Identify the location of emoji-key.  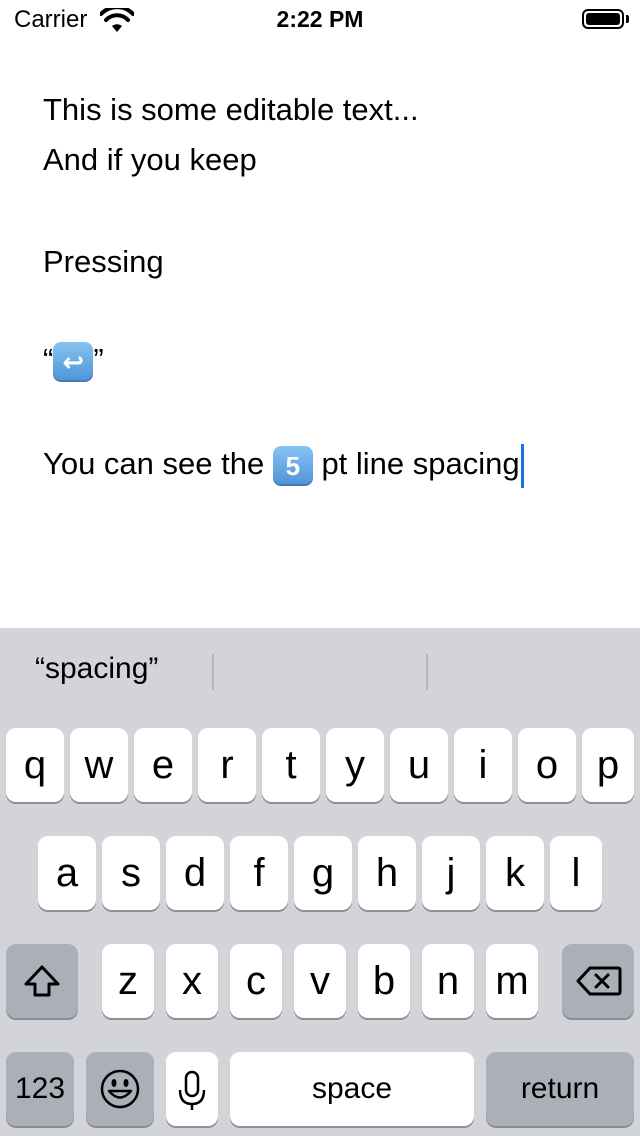
(120, 1089).